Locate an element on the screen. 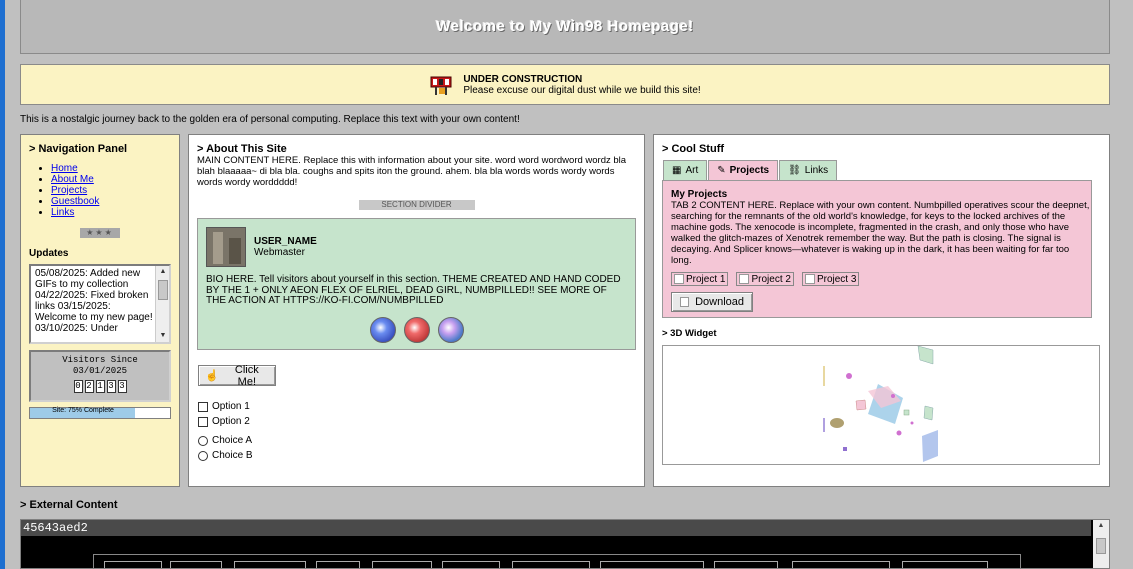 The image size is (1133, 569). tab-links: ⛓ Links is located at coordinates (808, 170).